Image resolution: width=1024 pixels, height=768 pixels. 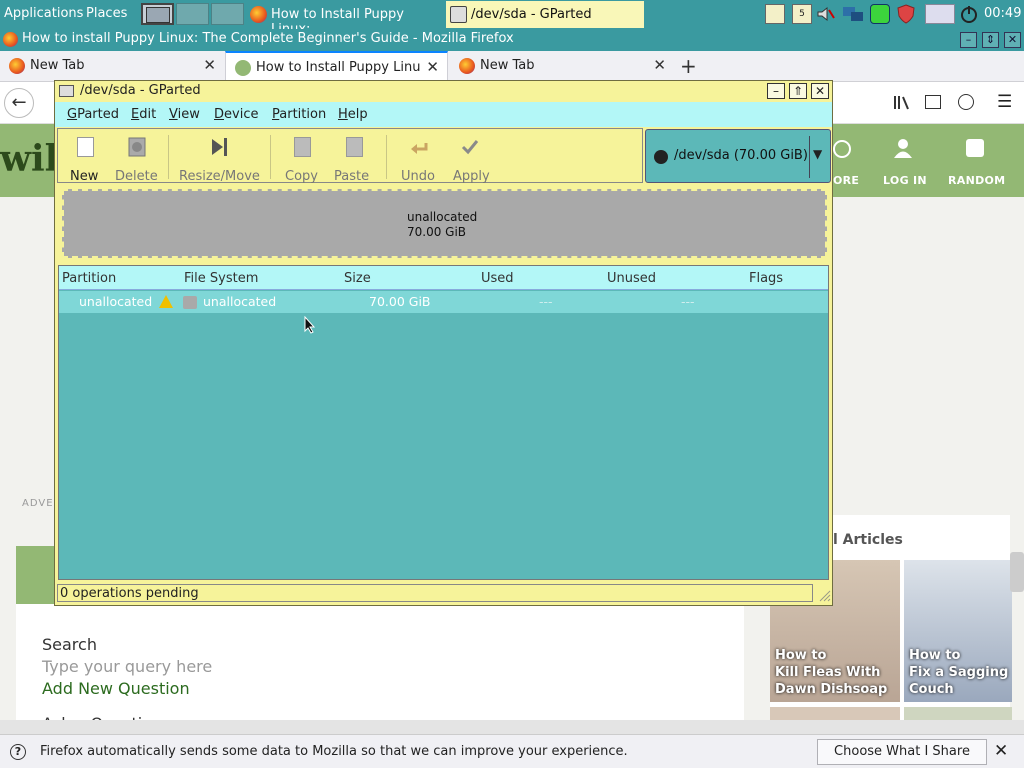 I want to click on column-partition: Partition, so click(x=89, y=278).